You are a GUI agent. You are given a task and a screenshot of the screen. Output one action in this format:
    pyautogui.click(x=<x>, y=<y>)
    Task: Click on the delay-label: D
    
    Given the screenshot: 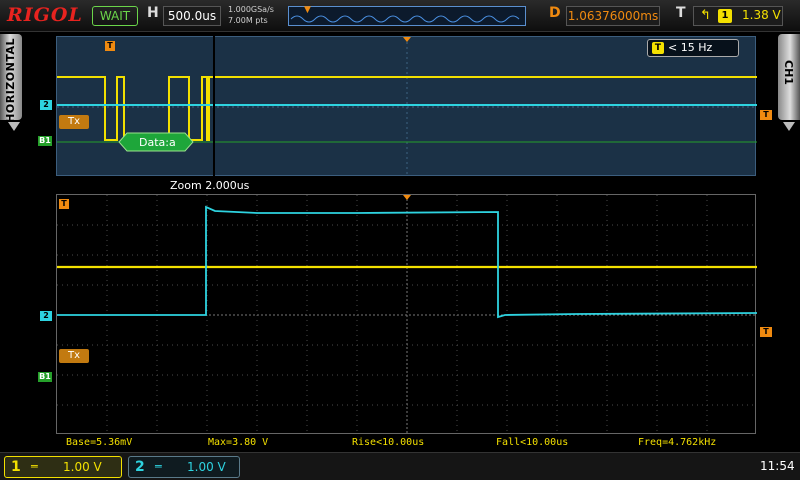 What is the action you would take?
    pyautogui.click(x=555, y=13)
    